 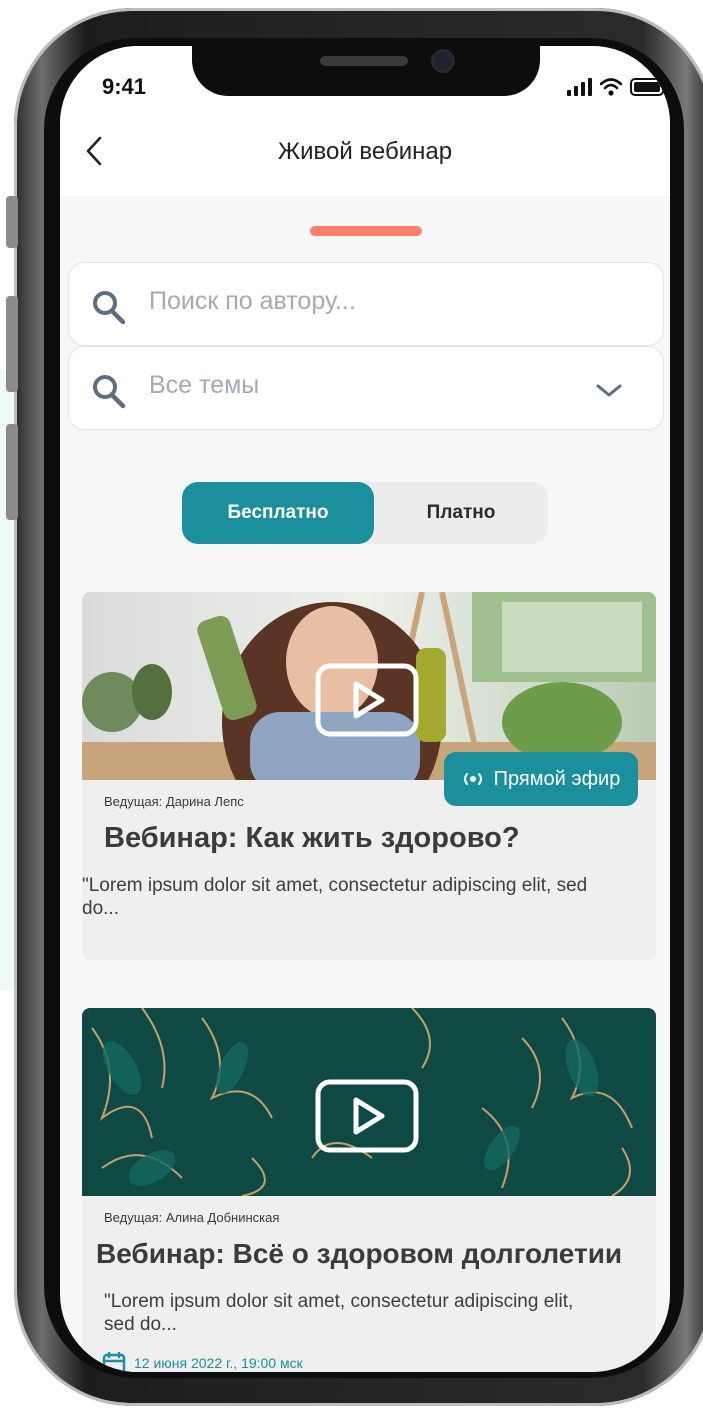 I want to click on calendar-icon, so click(x=114, y=1362).